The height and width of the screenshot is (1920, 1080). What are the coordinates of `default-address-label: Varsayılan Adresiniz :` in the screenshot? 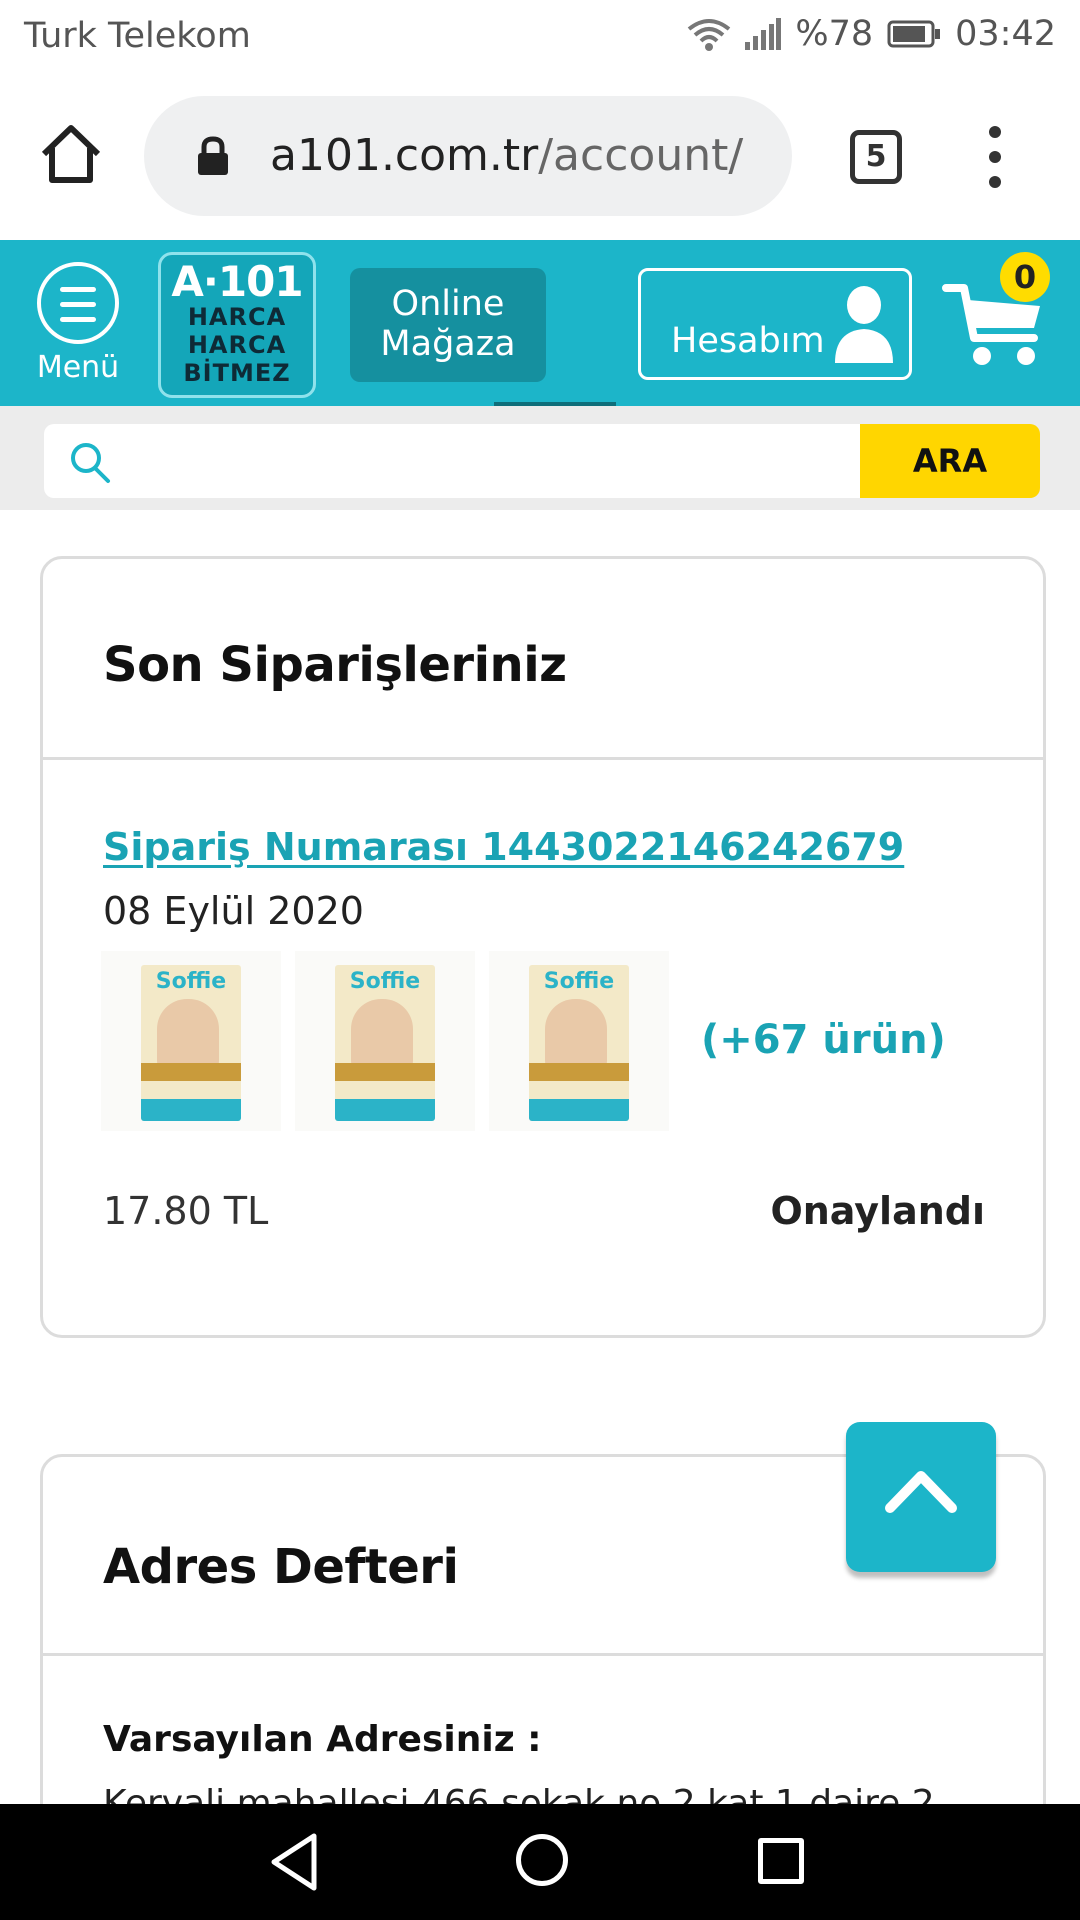 It's located at (322, 1739).